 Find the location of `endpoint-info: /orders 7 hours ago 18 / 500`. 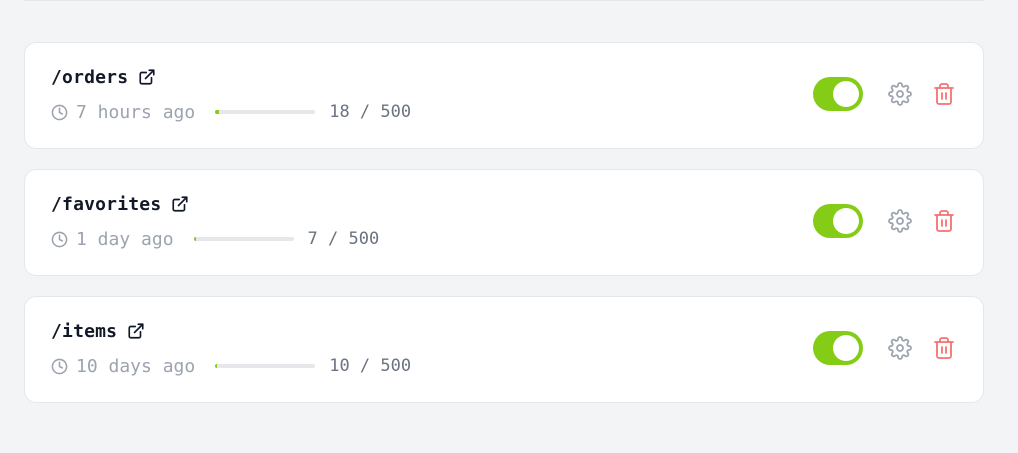

endpoint-info: /orders 7 hours ago 18 / 500 is located at coordinates (231, 94).